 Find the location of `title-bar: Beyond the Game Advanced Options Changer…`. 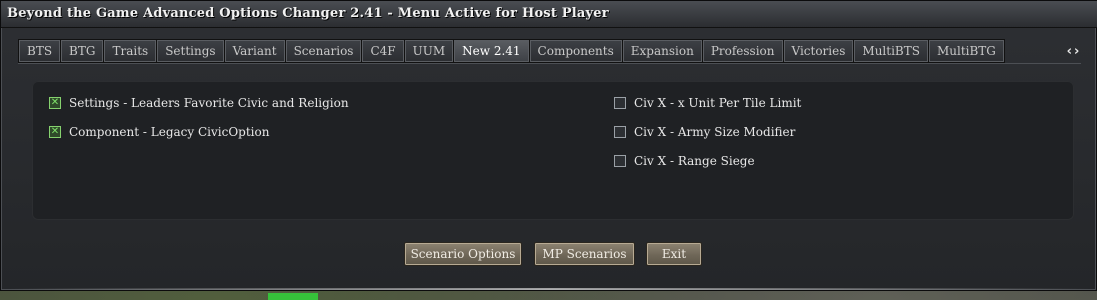

title-bar: Beyond the Game Advanced Options Changer… is located at coordinates (549, 14).